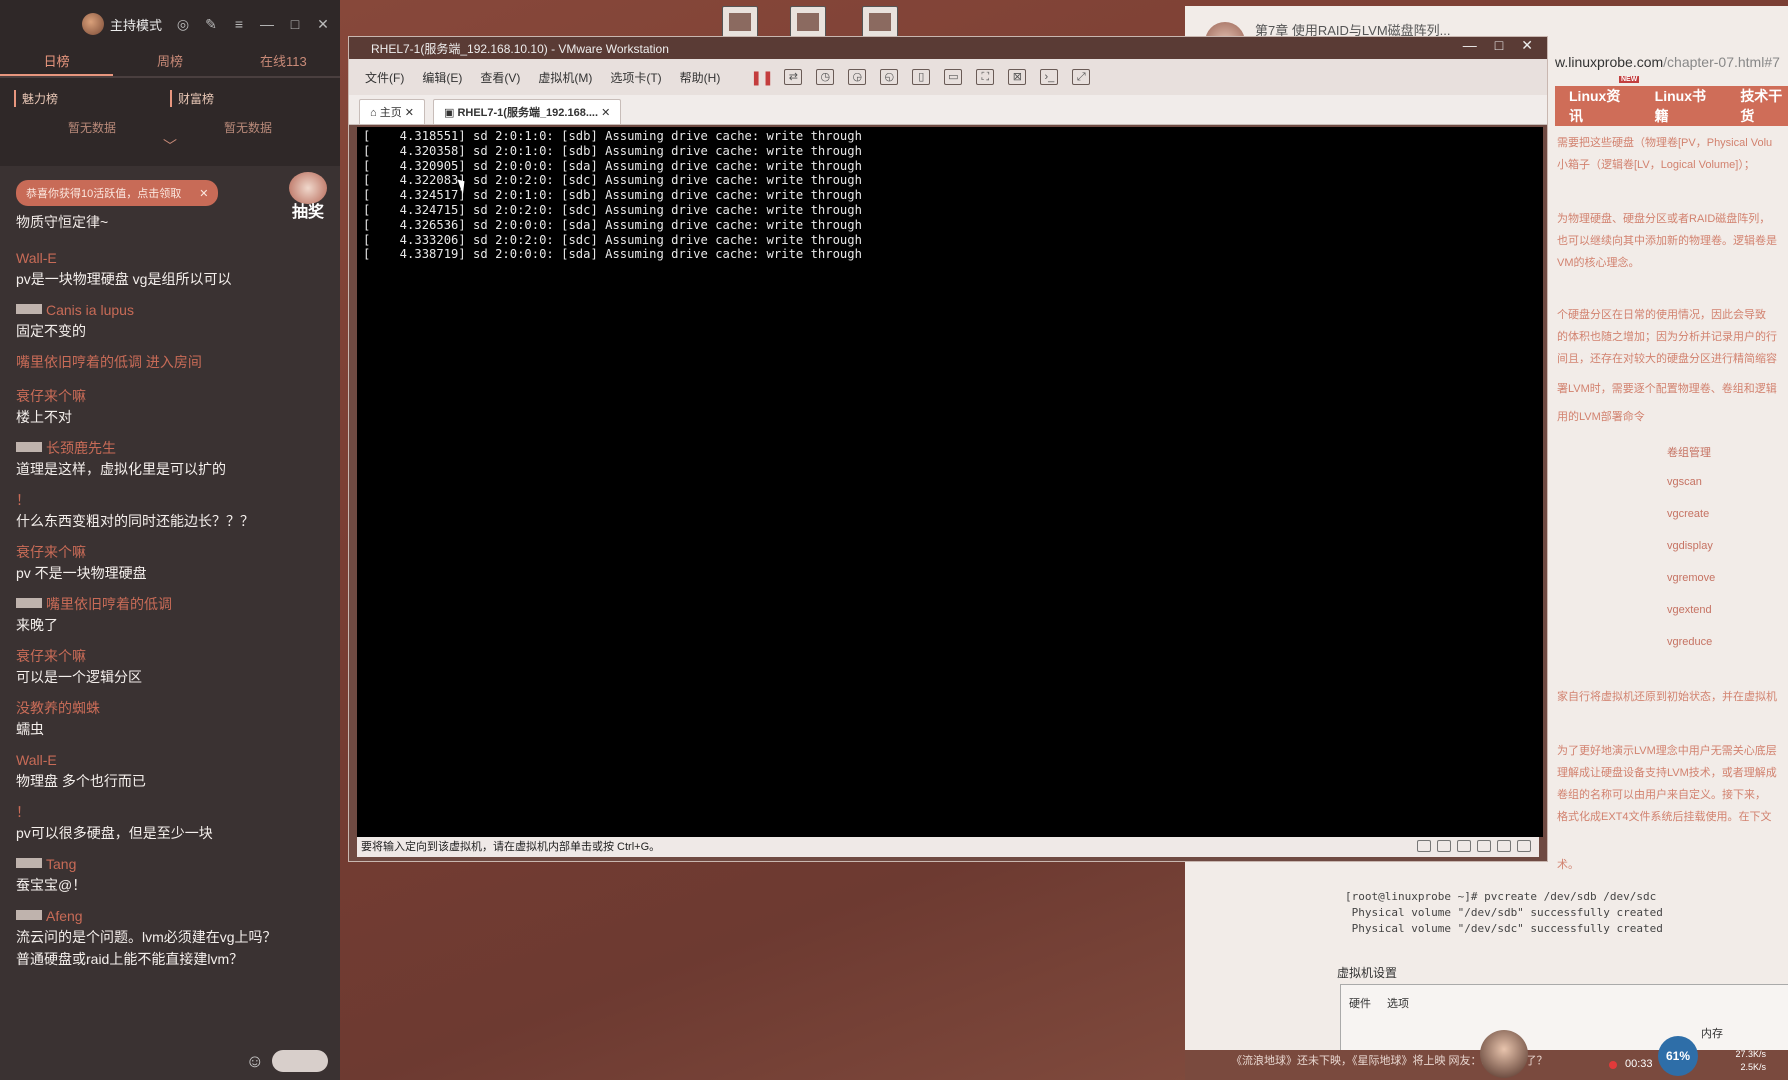  Describe the element at coordinates (170, 24) in the screenshot. I see `panel-titlebar: 主持模式 ◎ ✎ ≡ — □ ✕` at that location.